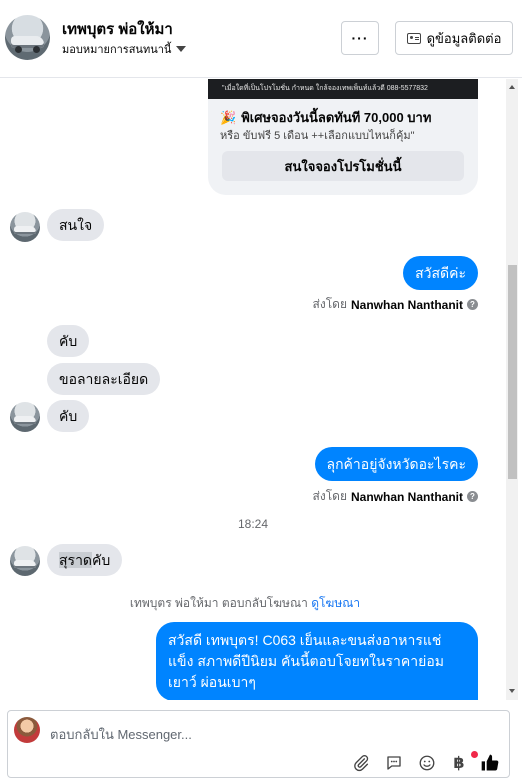  What do you see at coordinates (228, 117) in the screenshot?
I see `party-popper-icon: 🎉` at bounding box center [228, 117].